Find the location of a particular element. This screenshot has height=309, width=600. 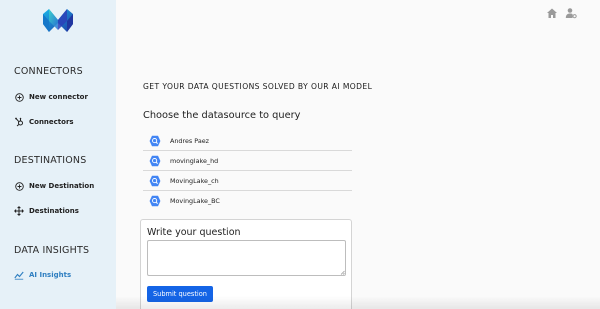

resize-handle-icon is located at coordinates (342, 272).